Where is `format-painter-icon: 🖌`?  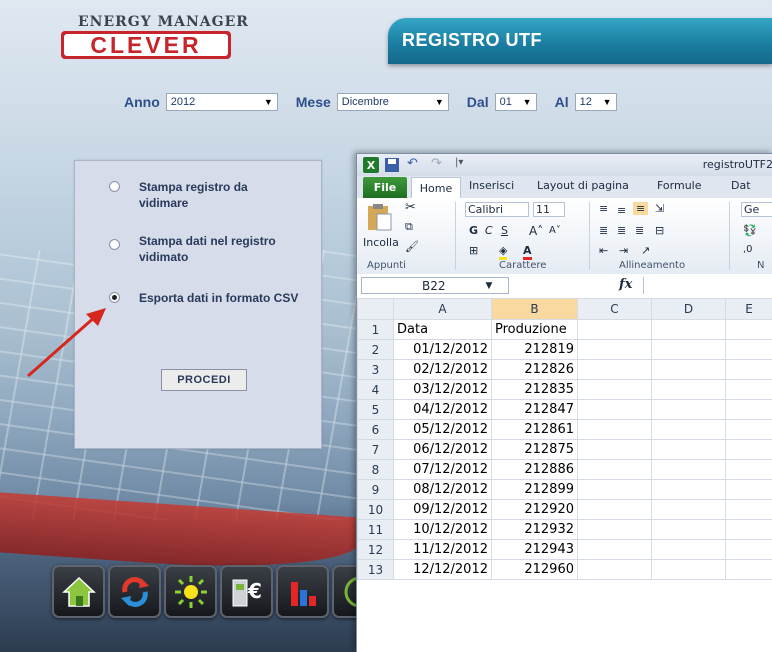 format-painter-icon: 🖌 is located at coordinates (412, 246).